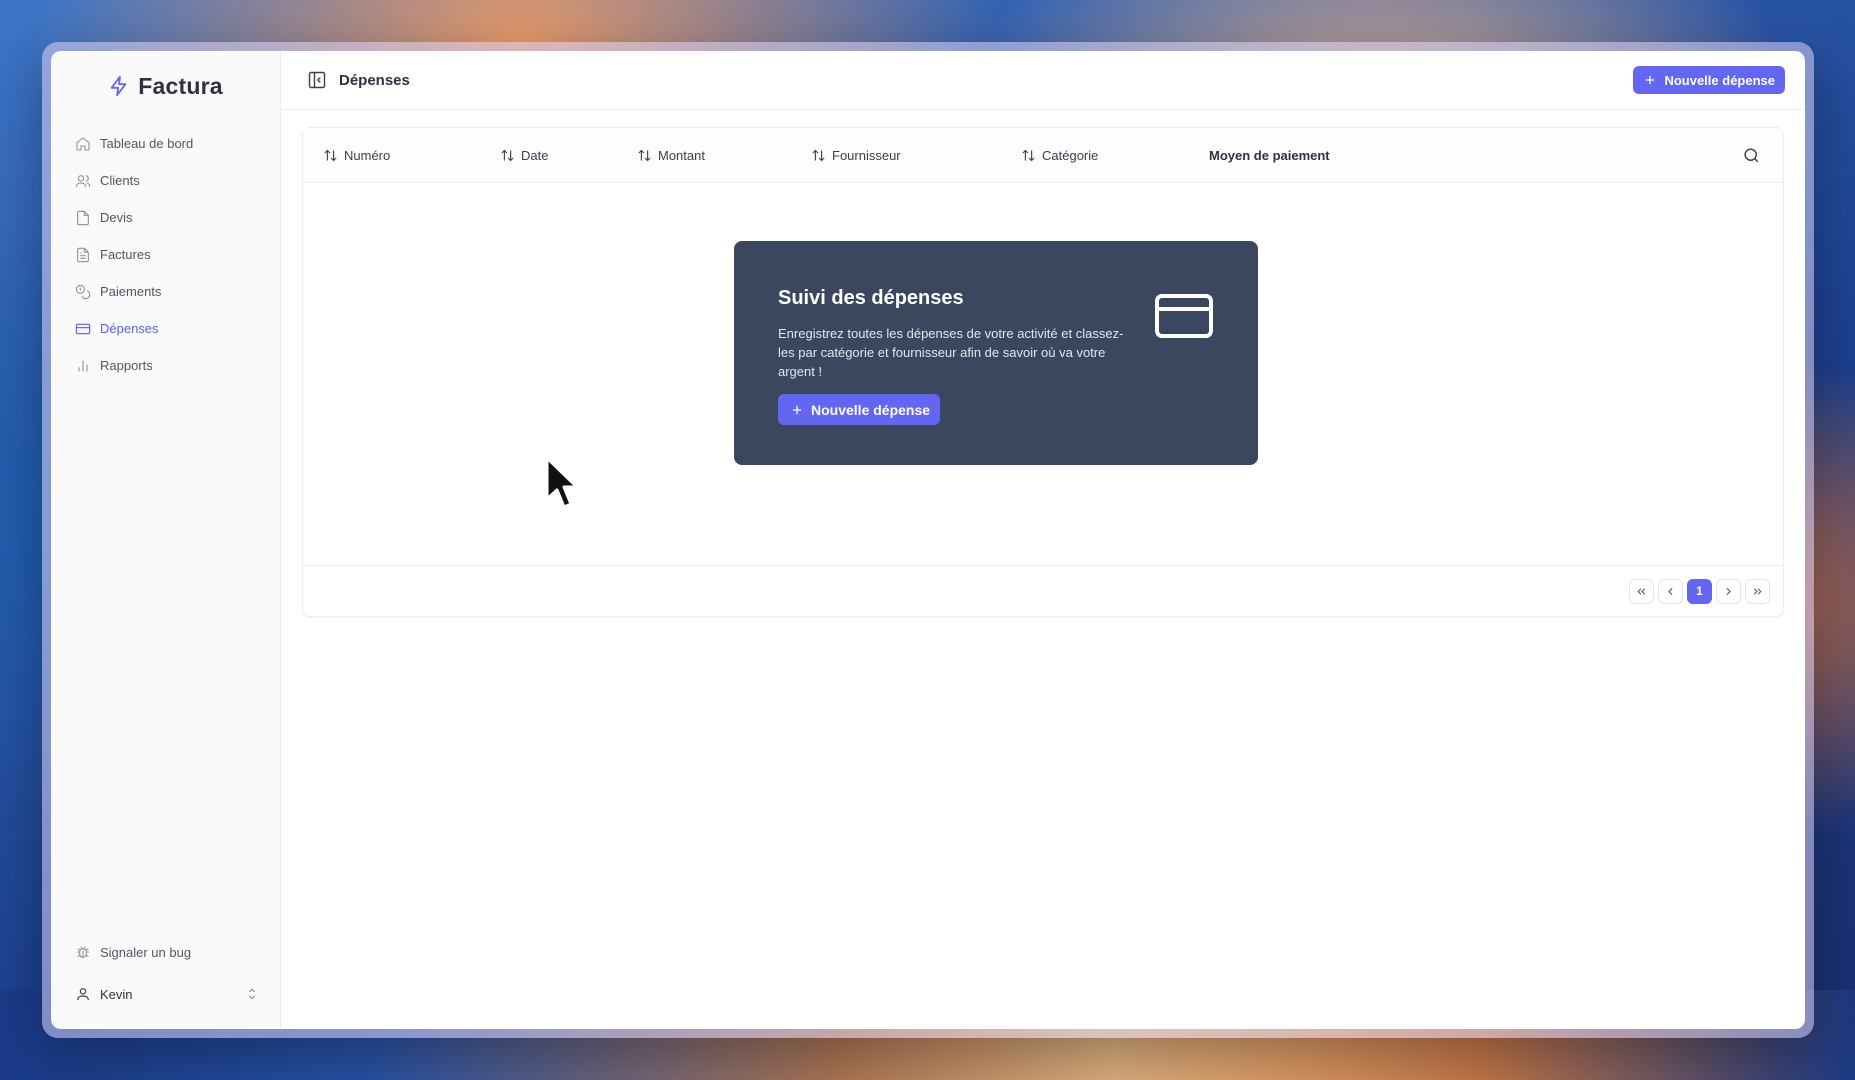 This screenshot has height=1080, width=1855. Describe the element at coordinates (83, 365) in the screenshot. I see `bar-chart-icon` at that location.